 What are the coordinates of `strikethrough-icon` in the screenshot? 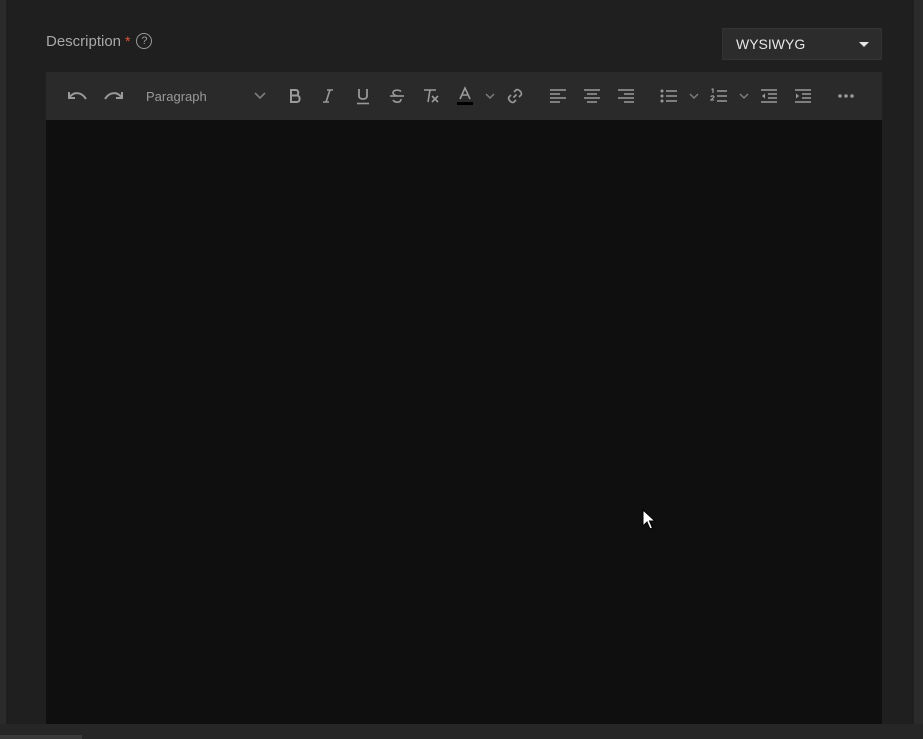 It's located at (397, 96).